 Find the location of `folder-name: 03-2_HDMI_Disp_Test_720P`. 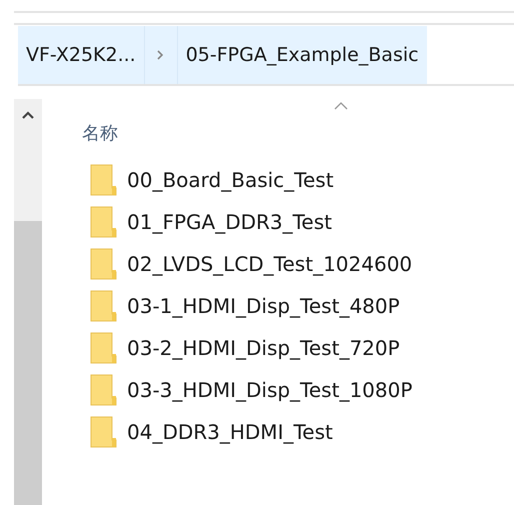

folder-name: 03-2_HDMI_Disp_Test_720P is located at coordinates (263, 348).